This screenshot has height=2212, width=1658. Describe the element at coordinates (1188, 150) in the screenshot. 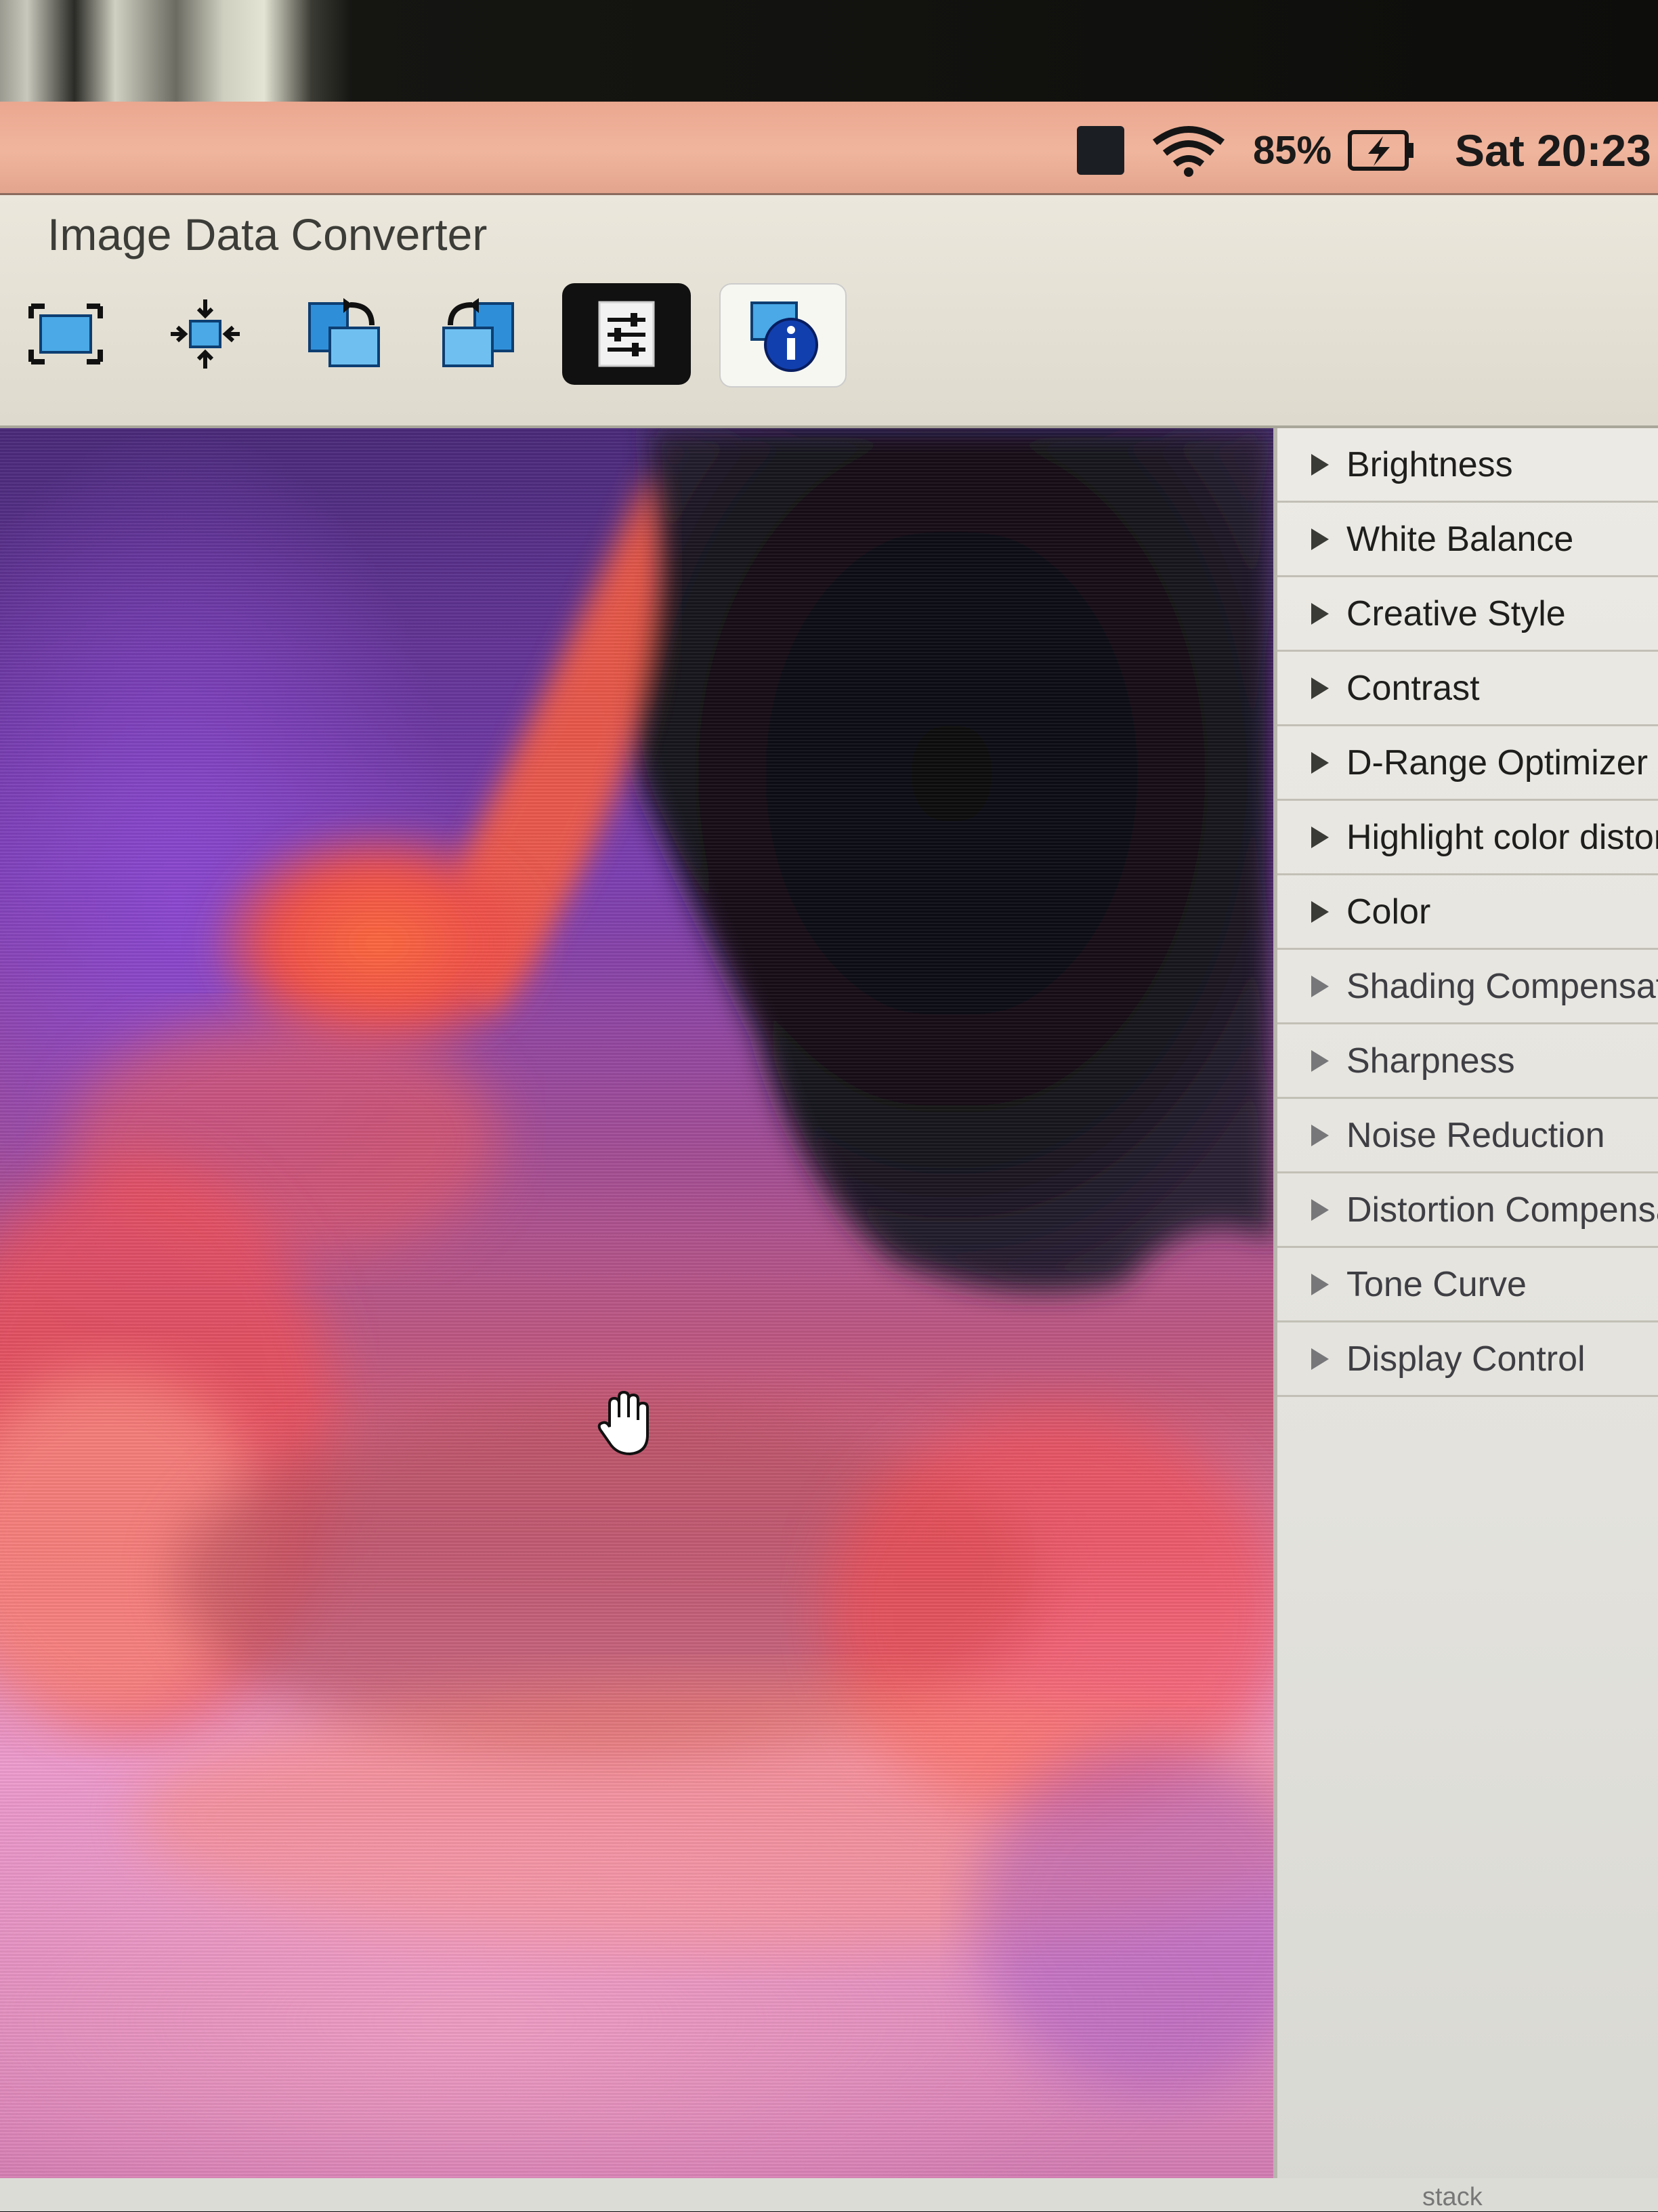

I see `wifi-icon` at that location.